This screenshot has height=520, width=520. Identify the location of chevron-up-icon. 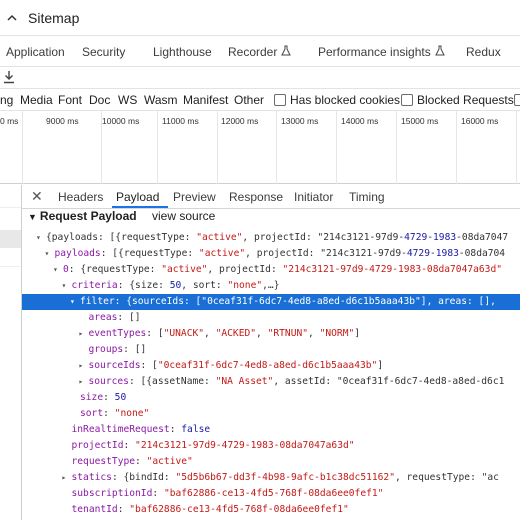
(12, 18).